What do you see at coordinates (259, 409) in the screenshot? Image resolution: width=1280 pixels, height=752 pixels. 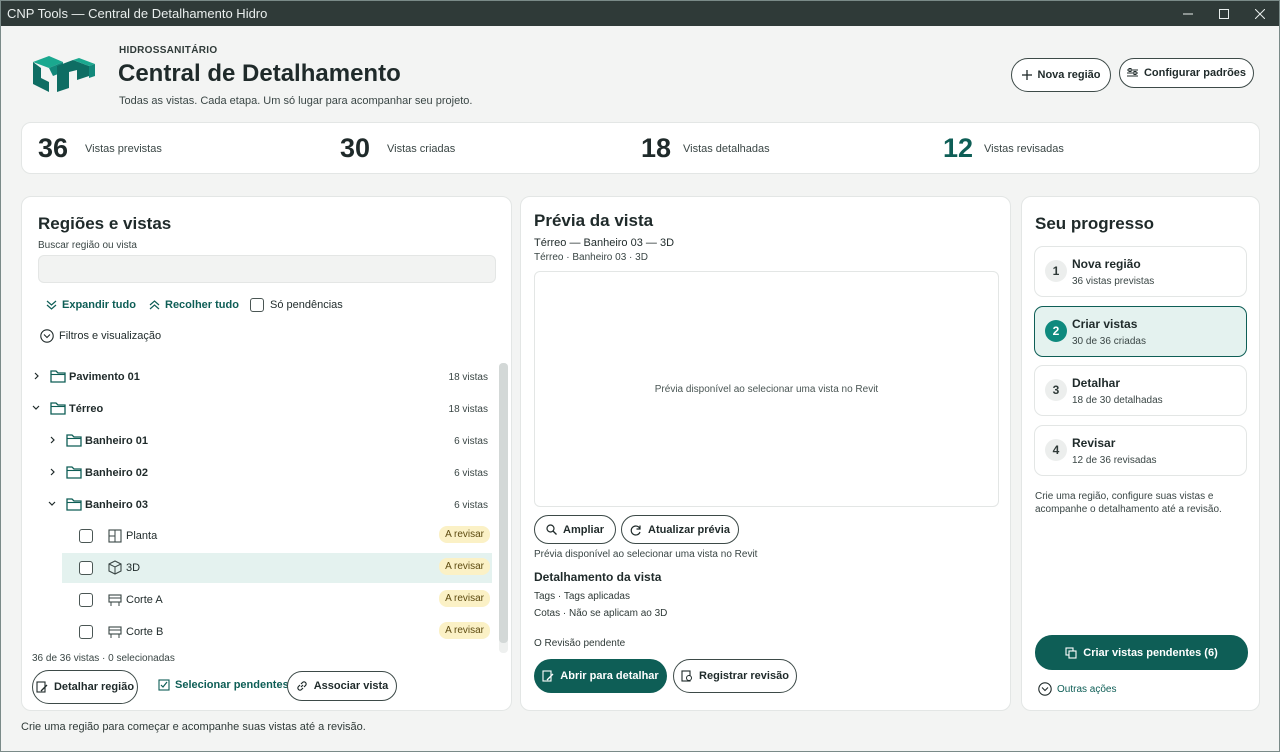 I see `tree-row-terreo: Térreo 18 vistas` at bounding box center [259, 409].